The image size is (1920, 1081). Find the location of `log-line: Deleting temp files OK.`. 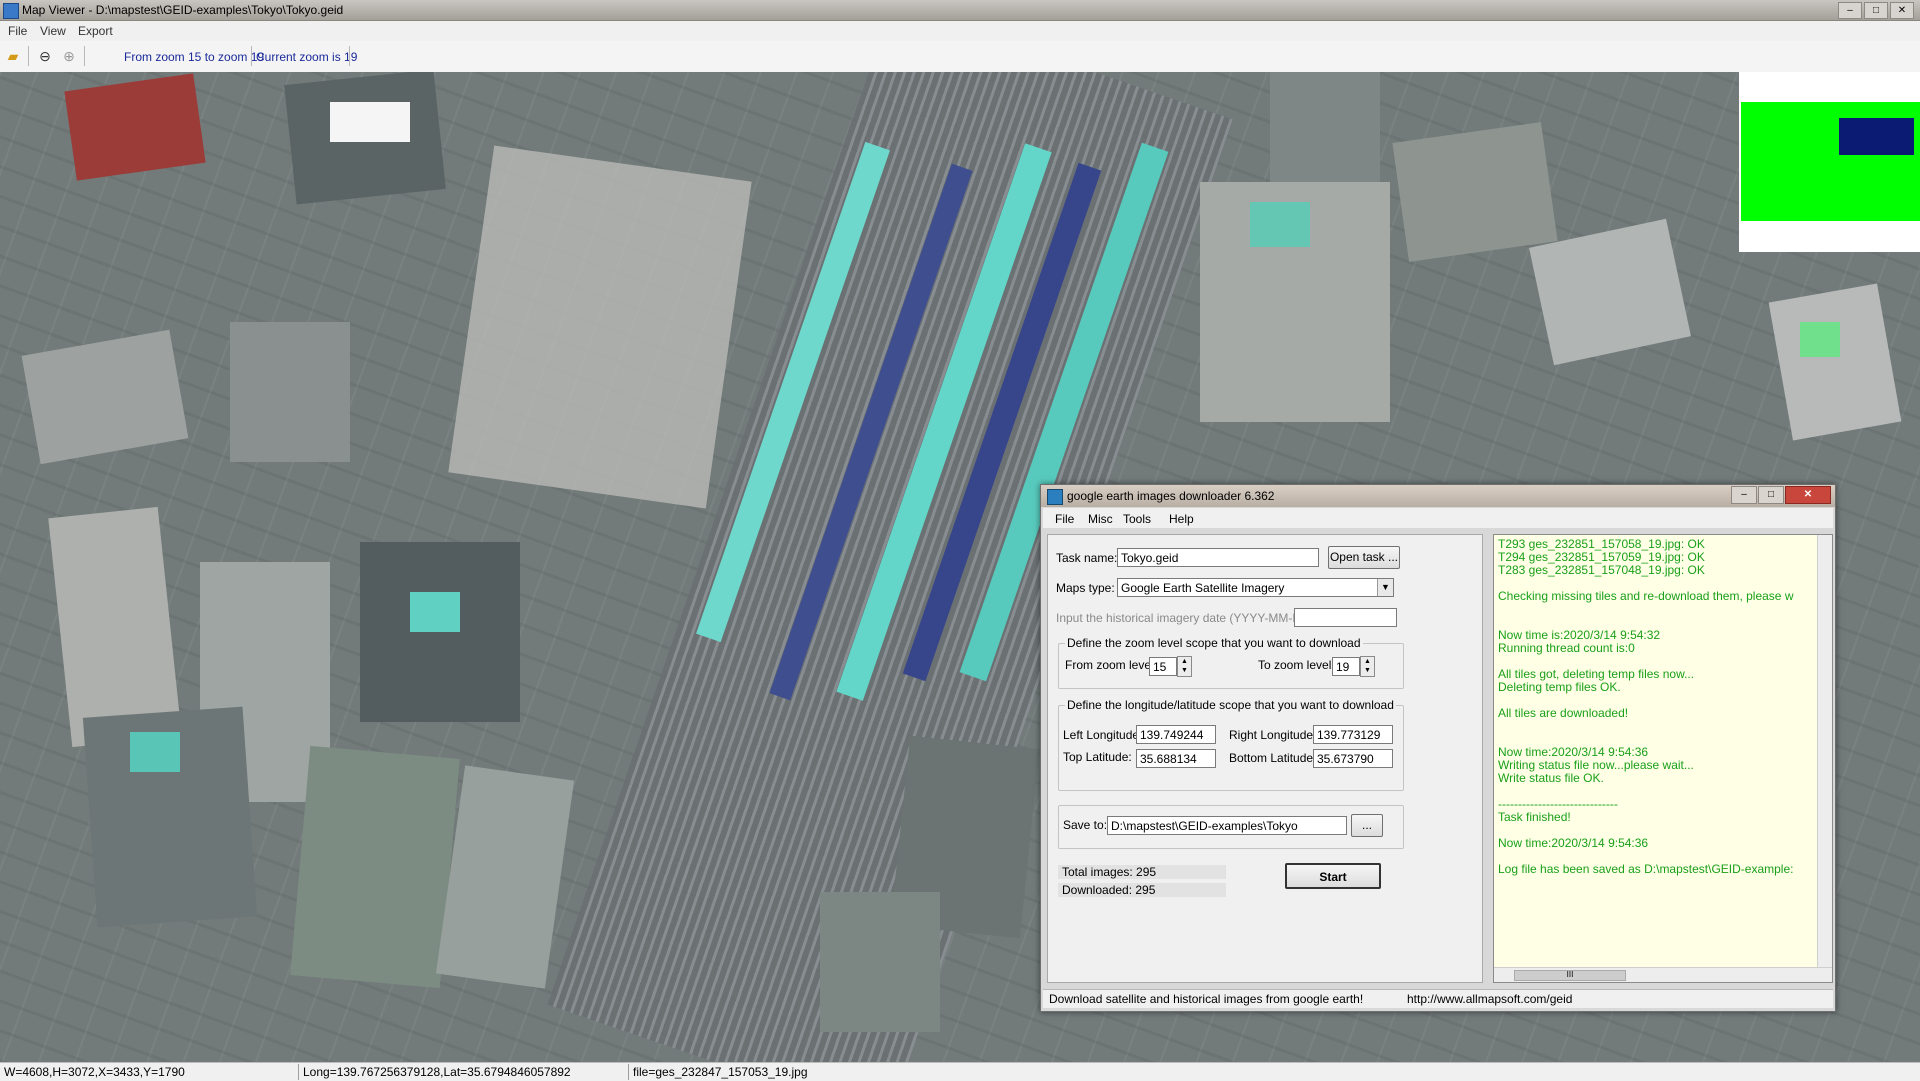

log-line: Deleting temp files OK. is located at coordinates (1559, 687).